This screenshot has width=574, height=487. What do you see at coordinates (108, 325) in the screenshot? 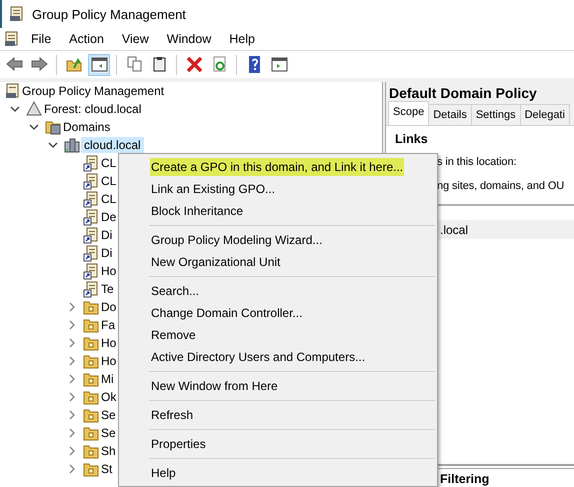
I see `tree-item: Fa` at bounding box center [108, 325].